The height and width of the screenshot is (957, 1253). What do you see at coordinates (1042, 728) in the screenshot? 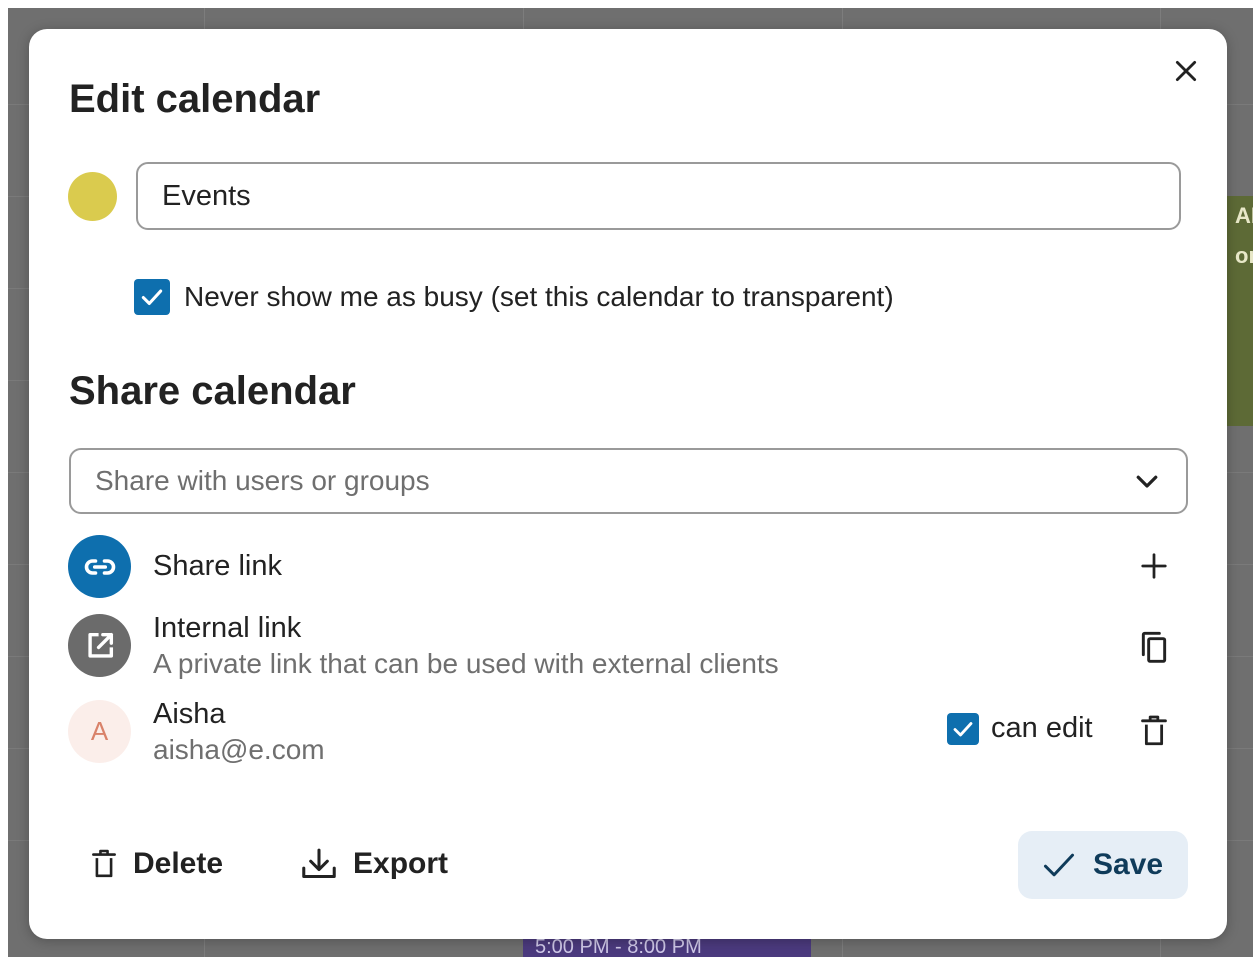
I see `can-edit-label: can edit` at bounding box center [1042, 728].